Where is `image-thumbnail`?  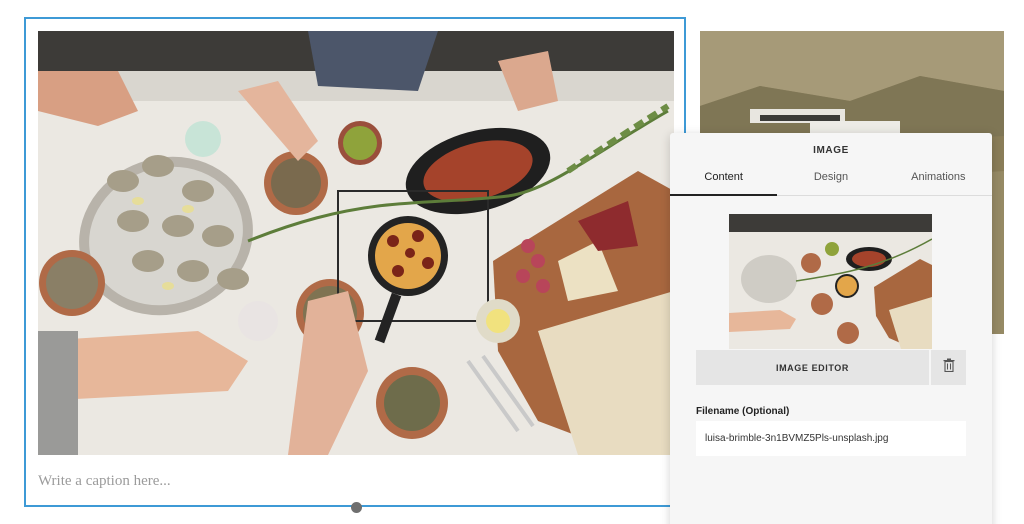 image-thumbnail is located at coordinates (830, 281).